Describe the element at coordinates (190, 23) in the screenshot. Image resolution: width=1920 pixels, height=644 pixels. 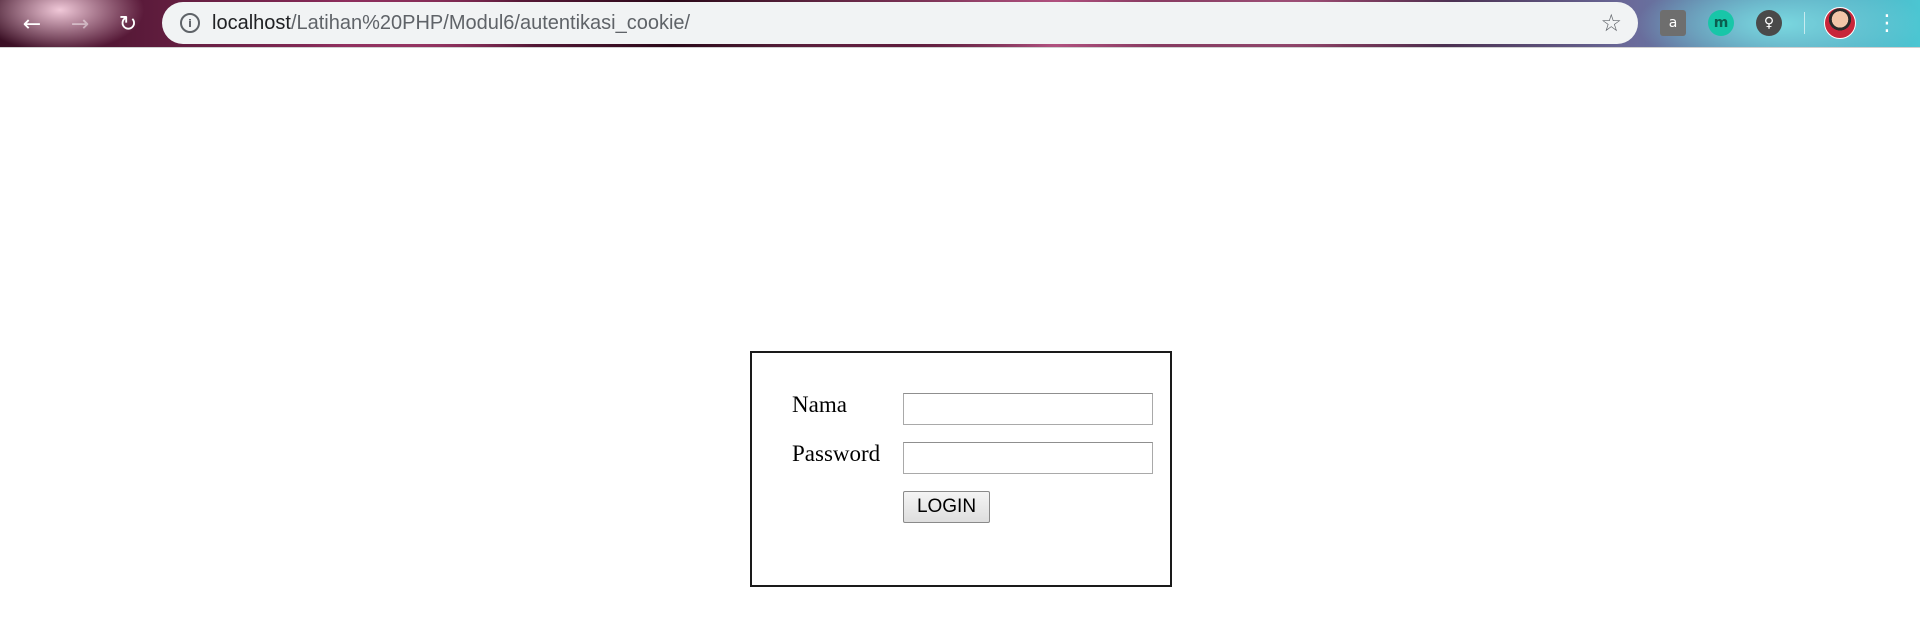
I see `info-icon: i` at that location.